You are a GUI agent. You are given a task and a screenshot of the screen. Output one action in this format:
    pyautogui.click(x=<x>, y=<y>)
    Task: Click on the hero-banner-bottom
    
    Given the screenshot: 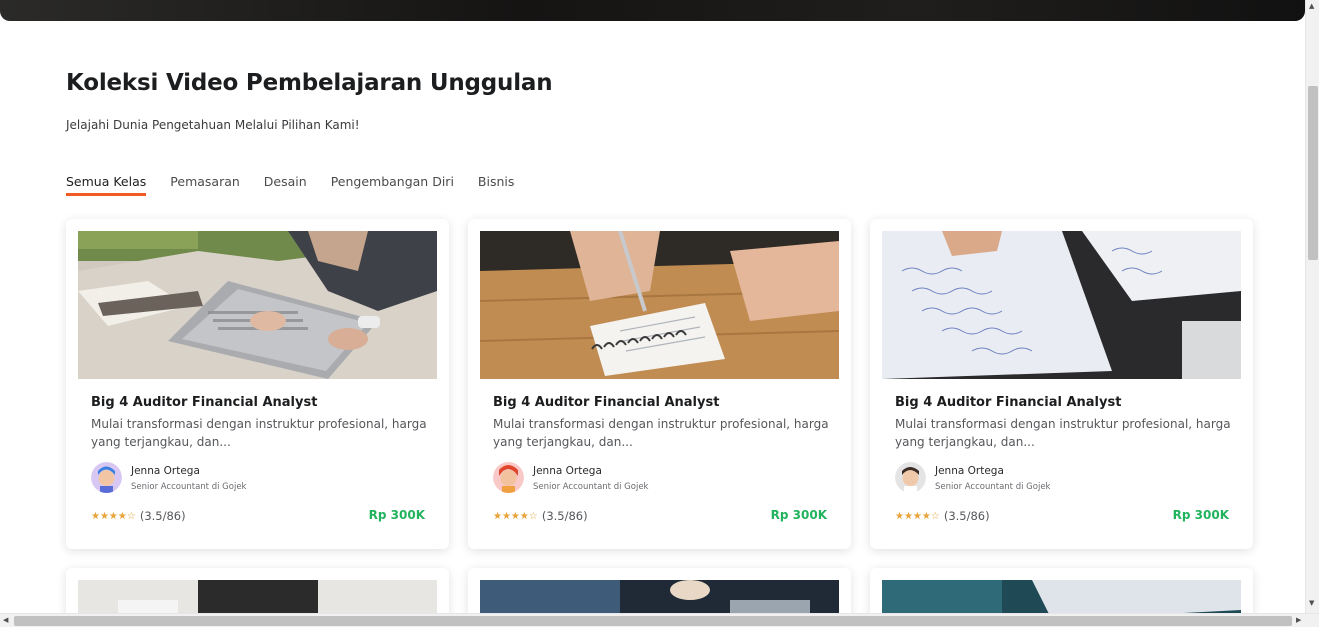 What is the action you would take?
    pyautogui.click(x=652, y=10)
    